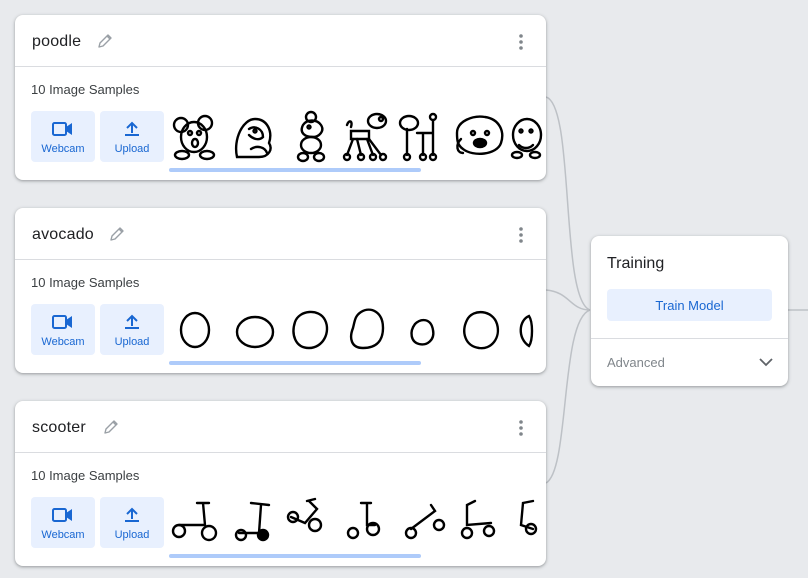 The image size is (808, 578). I want to click on class-card-header: avocado, so click(280, 234).